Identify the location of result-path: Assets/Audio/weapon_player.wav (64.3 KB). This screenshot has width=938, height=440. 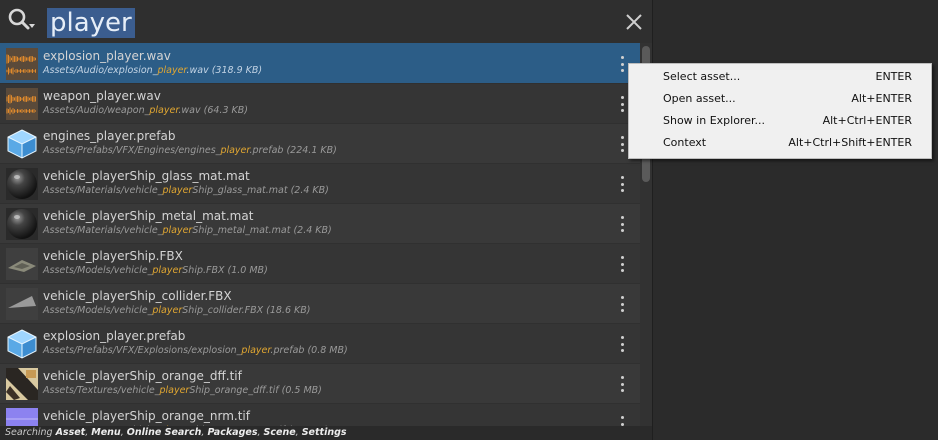
(145, 110).